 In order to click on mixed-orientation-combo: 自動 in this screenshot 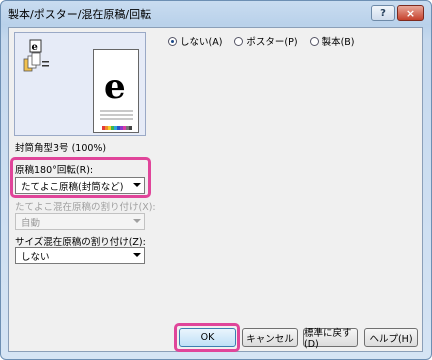, I will do `click(80, 221)`.